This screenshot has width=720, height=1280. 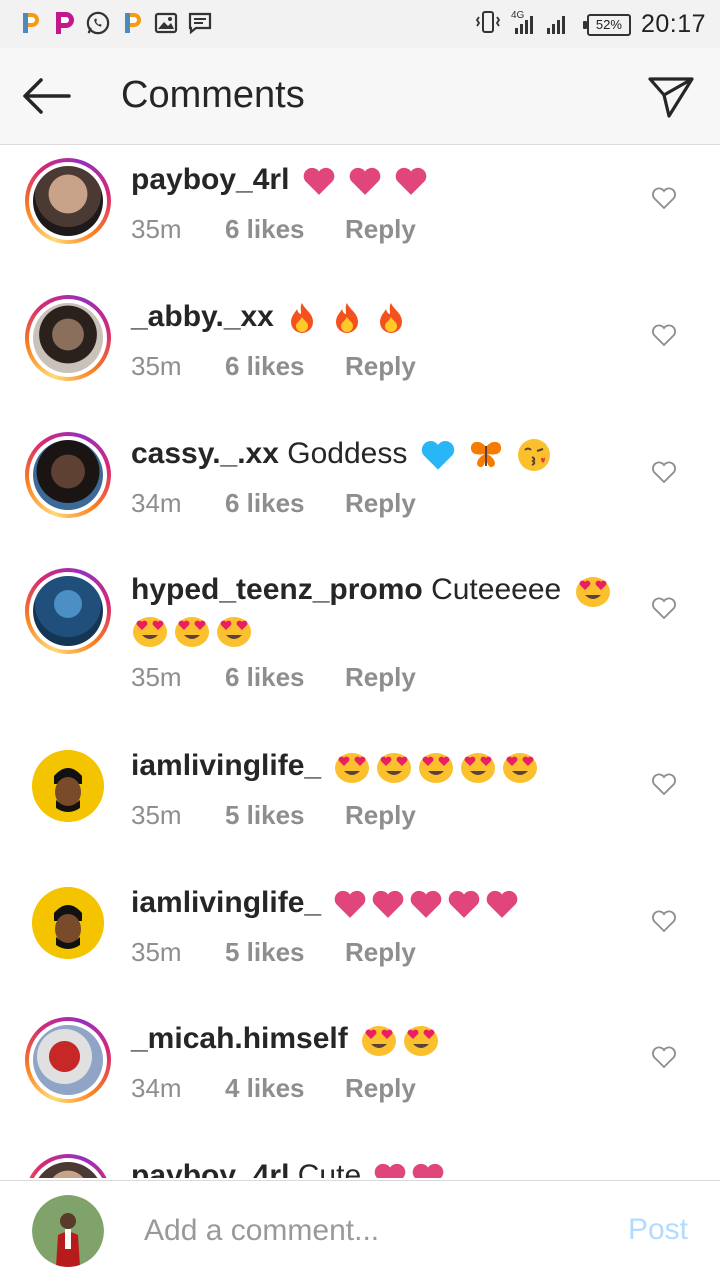 I want to click on back-button, so click(x=46, y=96).